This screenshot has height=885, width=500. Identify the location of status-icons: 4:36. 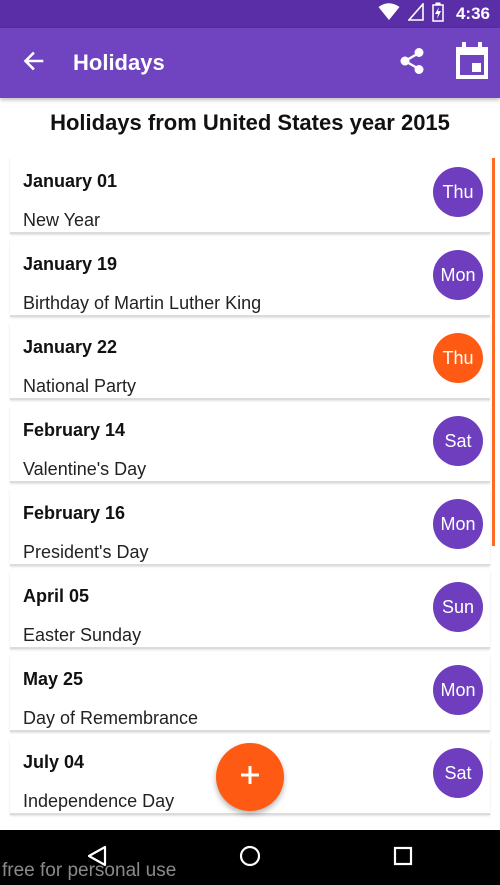
(434, 14).